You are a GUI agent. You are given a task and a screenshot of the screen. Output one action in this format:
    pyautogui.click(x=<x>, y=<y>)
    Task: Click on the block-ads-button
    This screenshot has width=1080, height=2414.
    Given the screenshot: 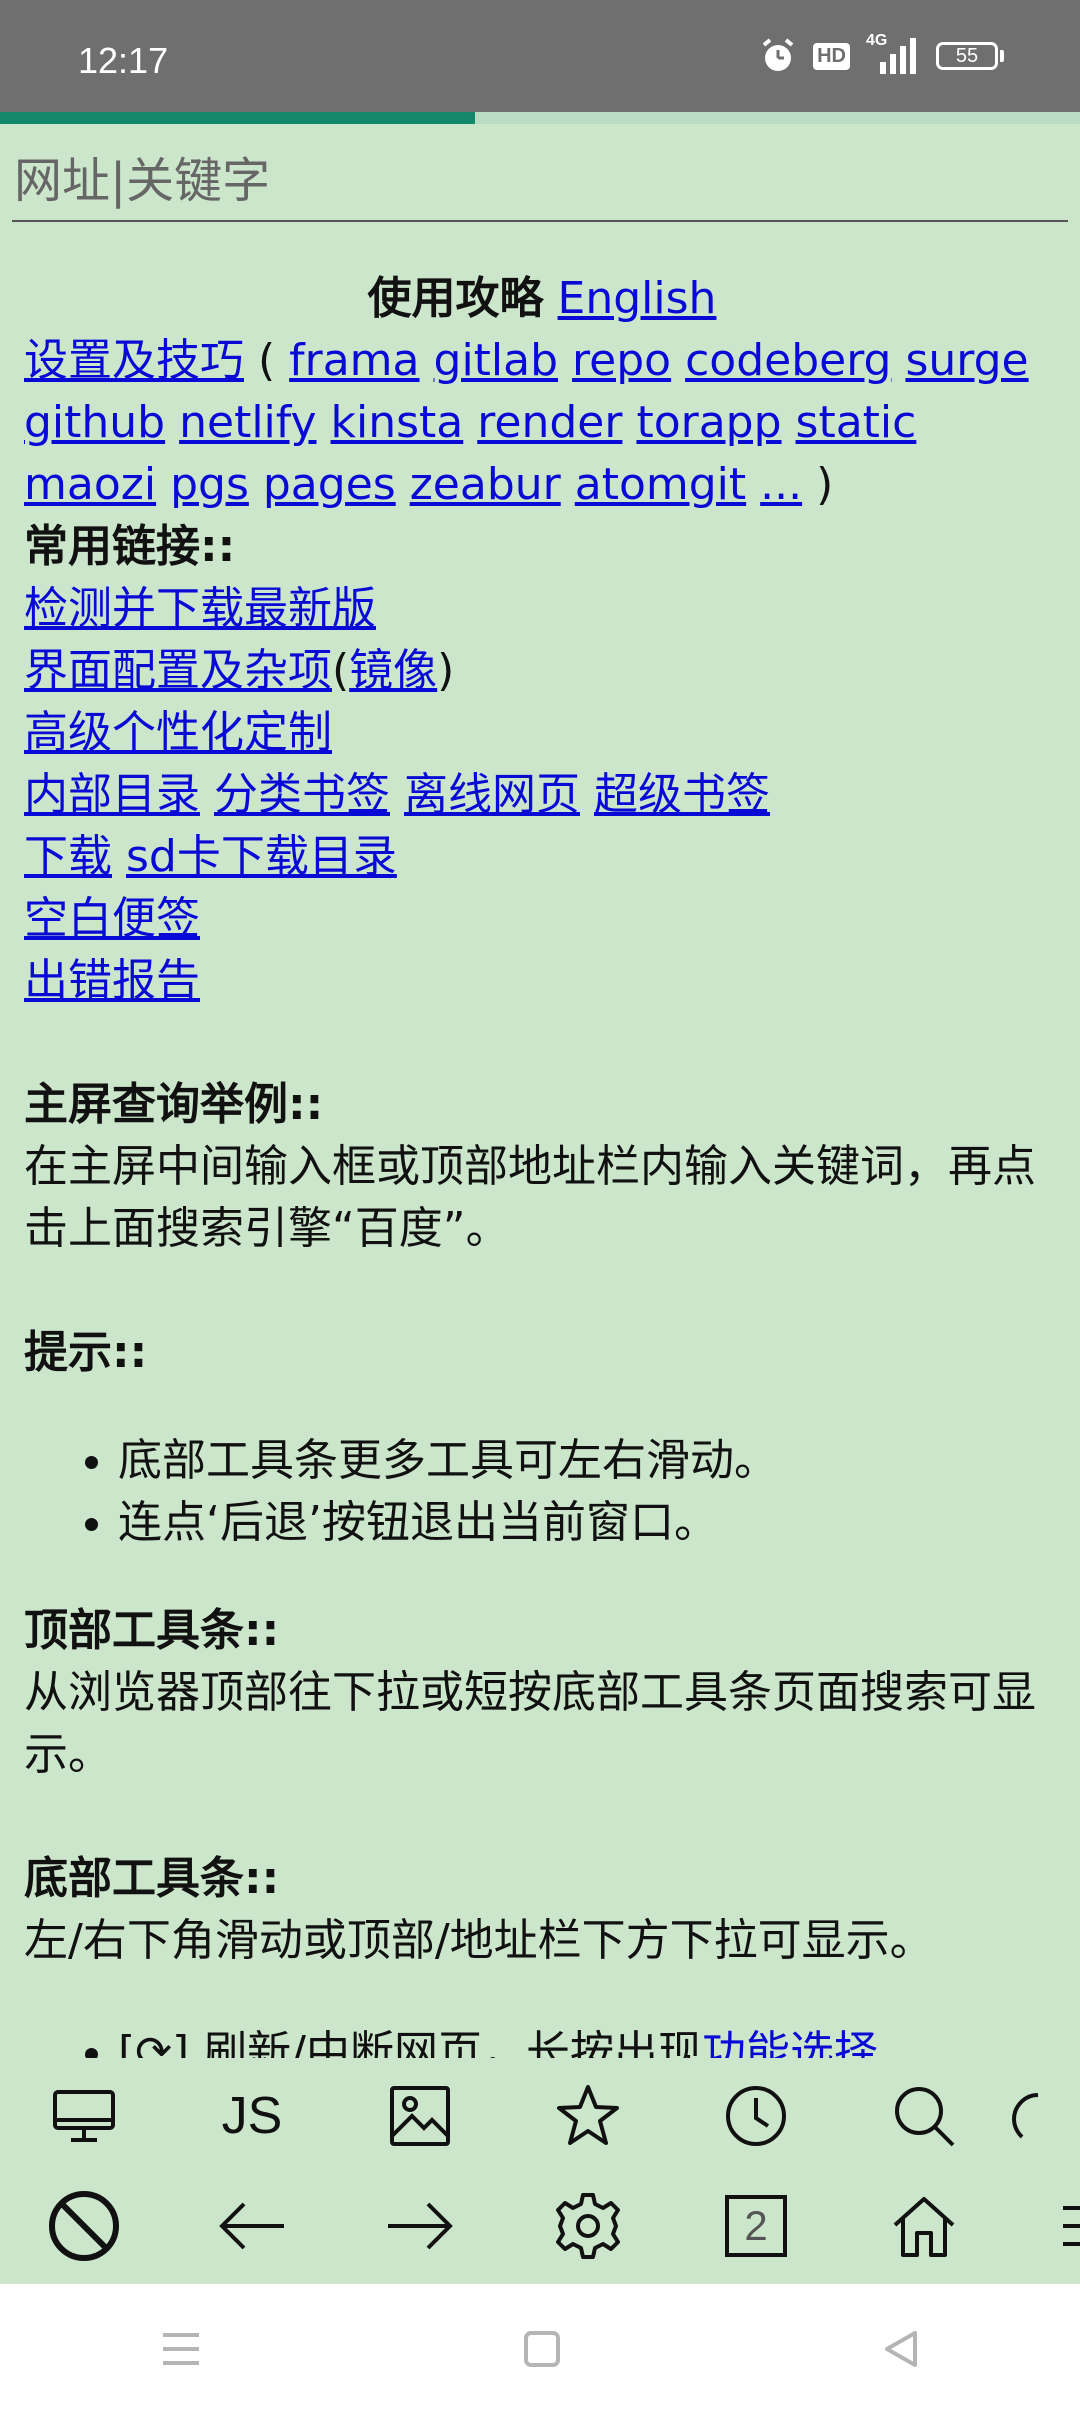 What is the action you would take?
    pyautogui.click(x=84, y=2226)
    